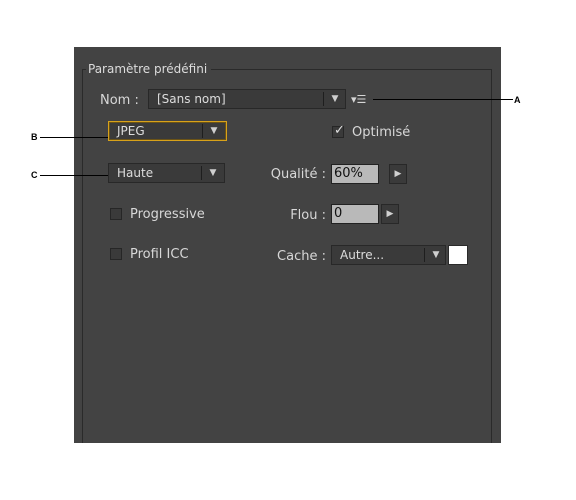  I want to click on callout-b-label: B, so click(34, 137).